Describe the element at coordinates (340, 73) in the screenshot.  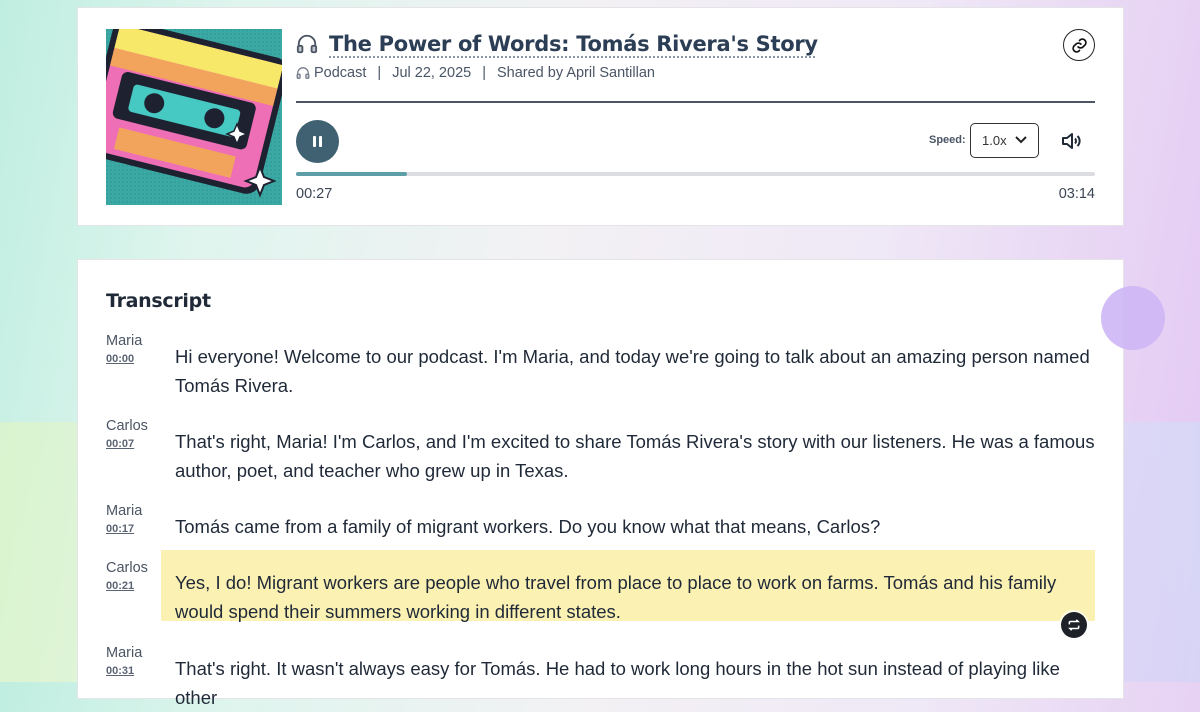
I see `episode-type: Podcast` at that location.